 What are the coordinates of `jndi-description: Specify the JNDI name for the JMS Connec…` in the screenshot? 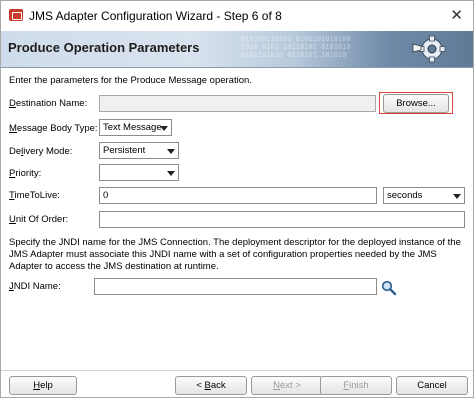 It's located at (235, 254).